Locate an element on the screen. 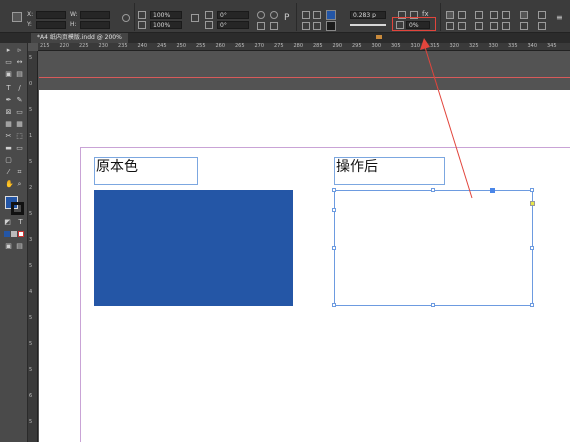  arrow-head is located at coordinates (425, 44).